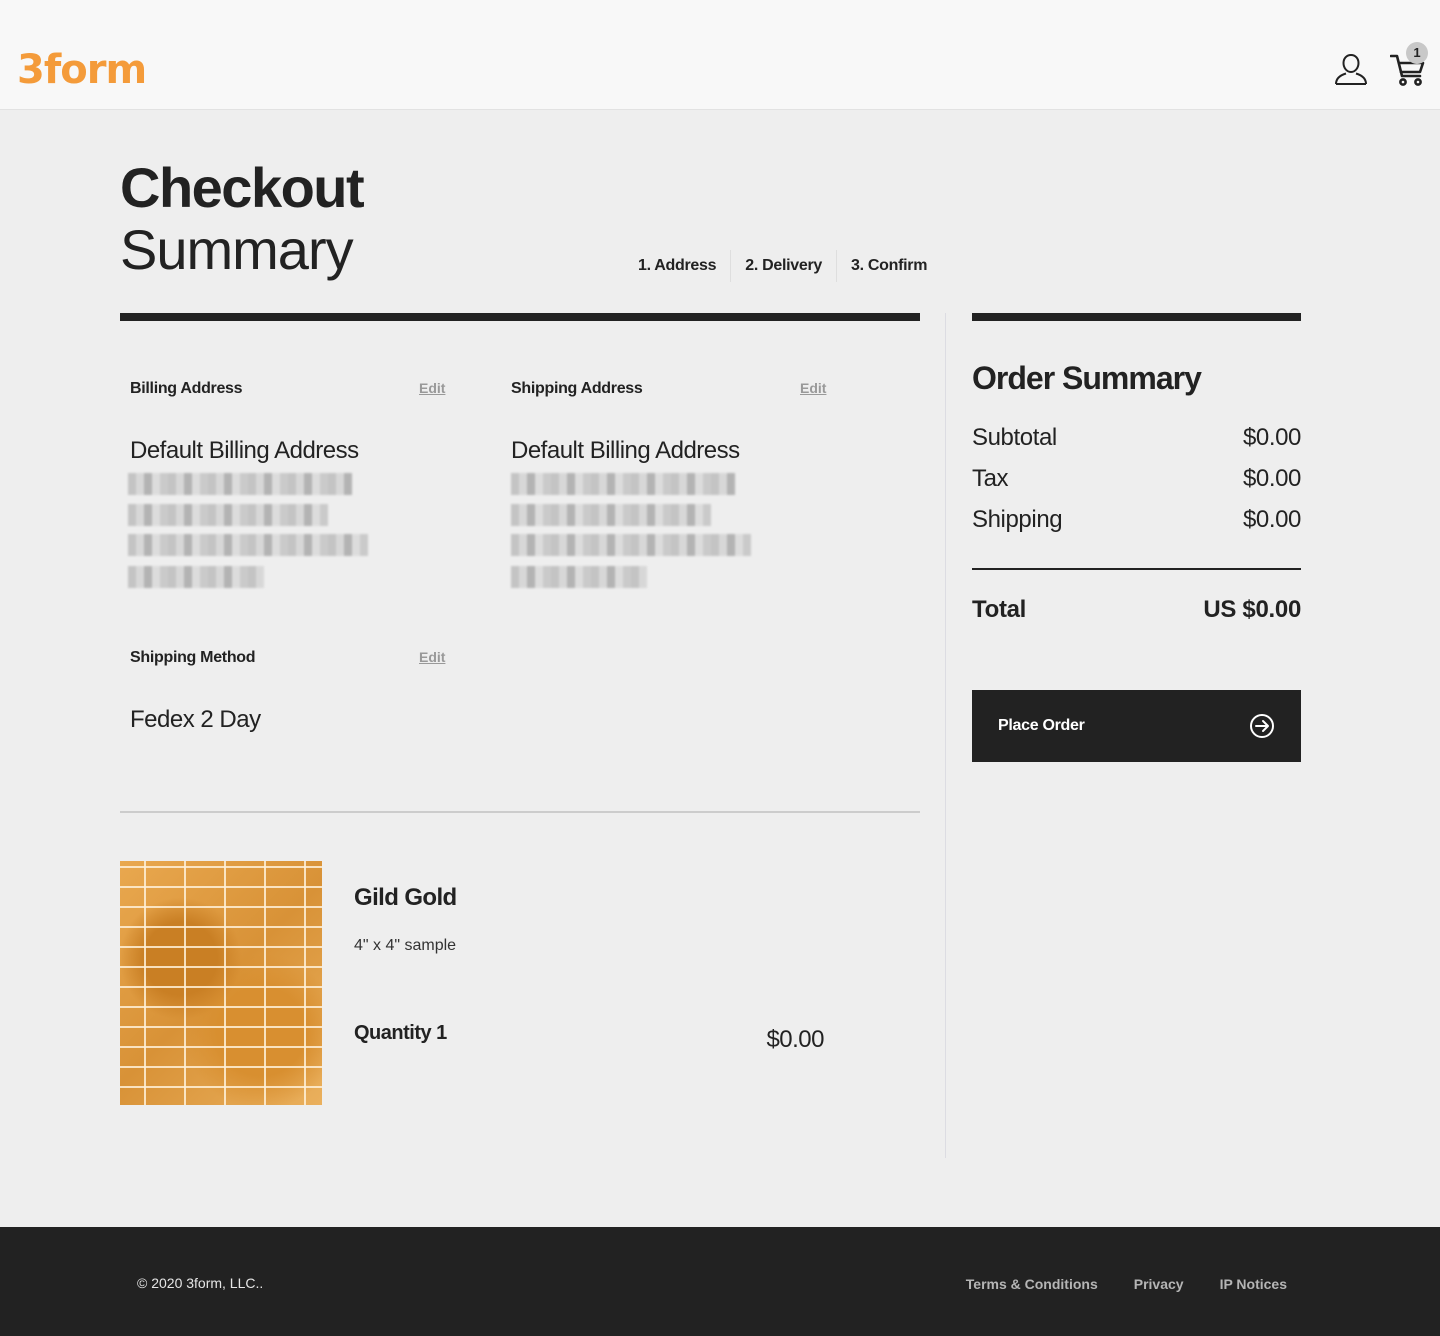 The image size is (1440, 1336). What do you see at coordinates (520, 317) in the screenshot?
I see `section-top-rule` at bounding box center [520, 317].